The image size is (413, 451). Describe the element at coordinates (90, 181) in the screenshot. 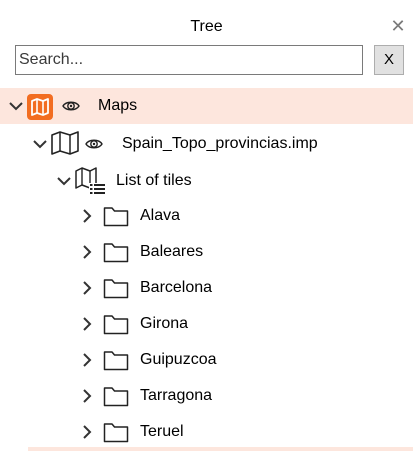

I see `map-list-icon` at that location.